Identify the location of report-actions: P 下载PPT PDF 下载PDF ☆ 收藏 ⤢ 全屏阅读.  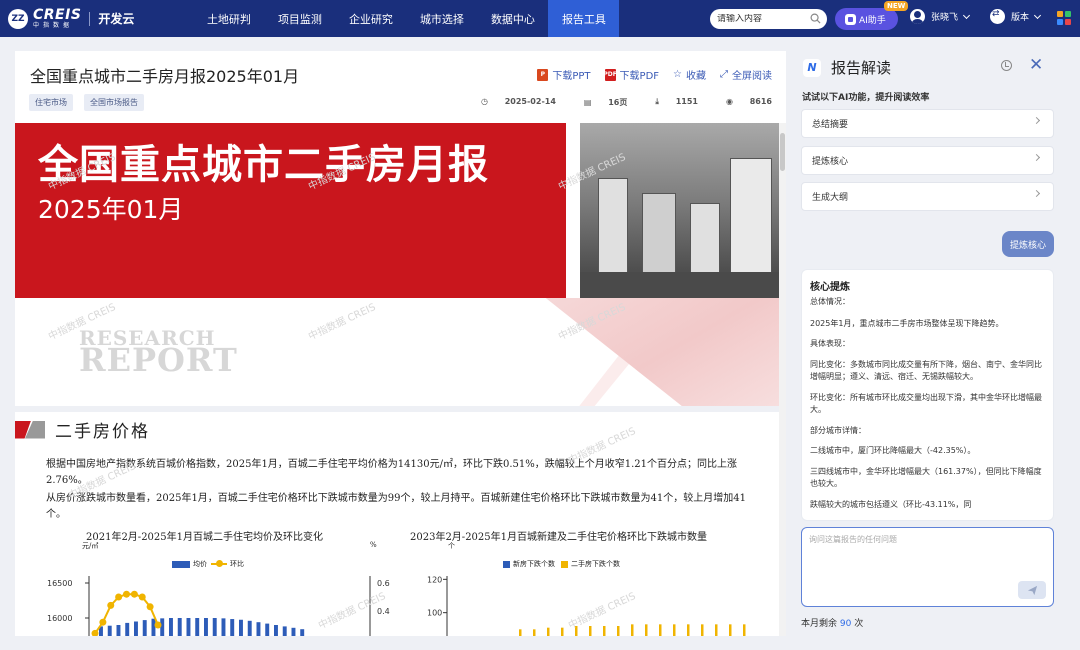
(647, 74).